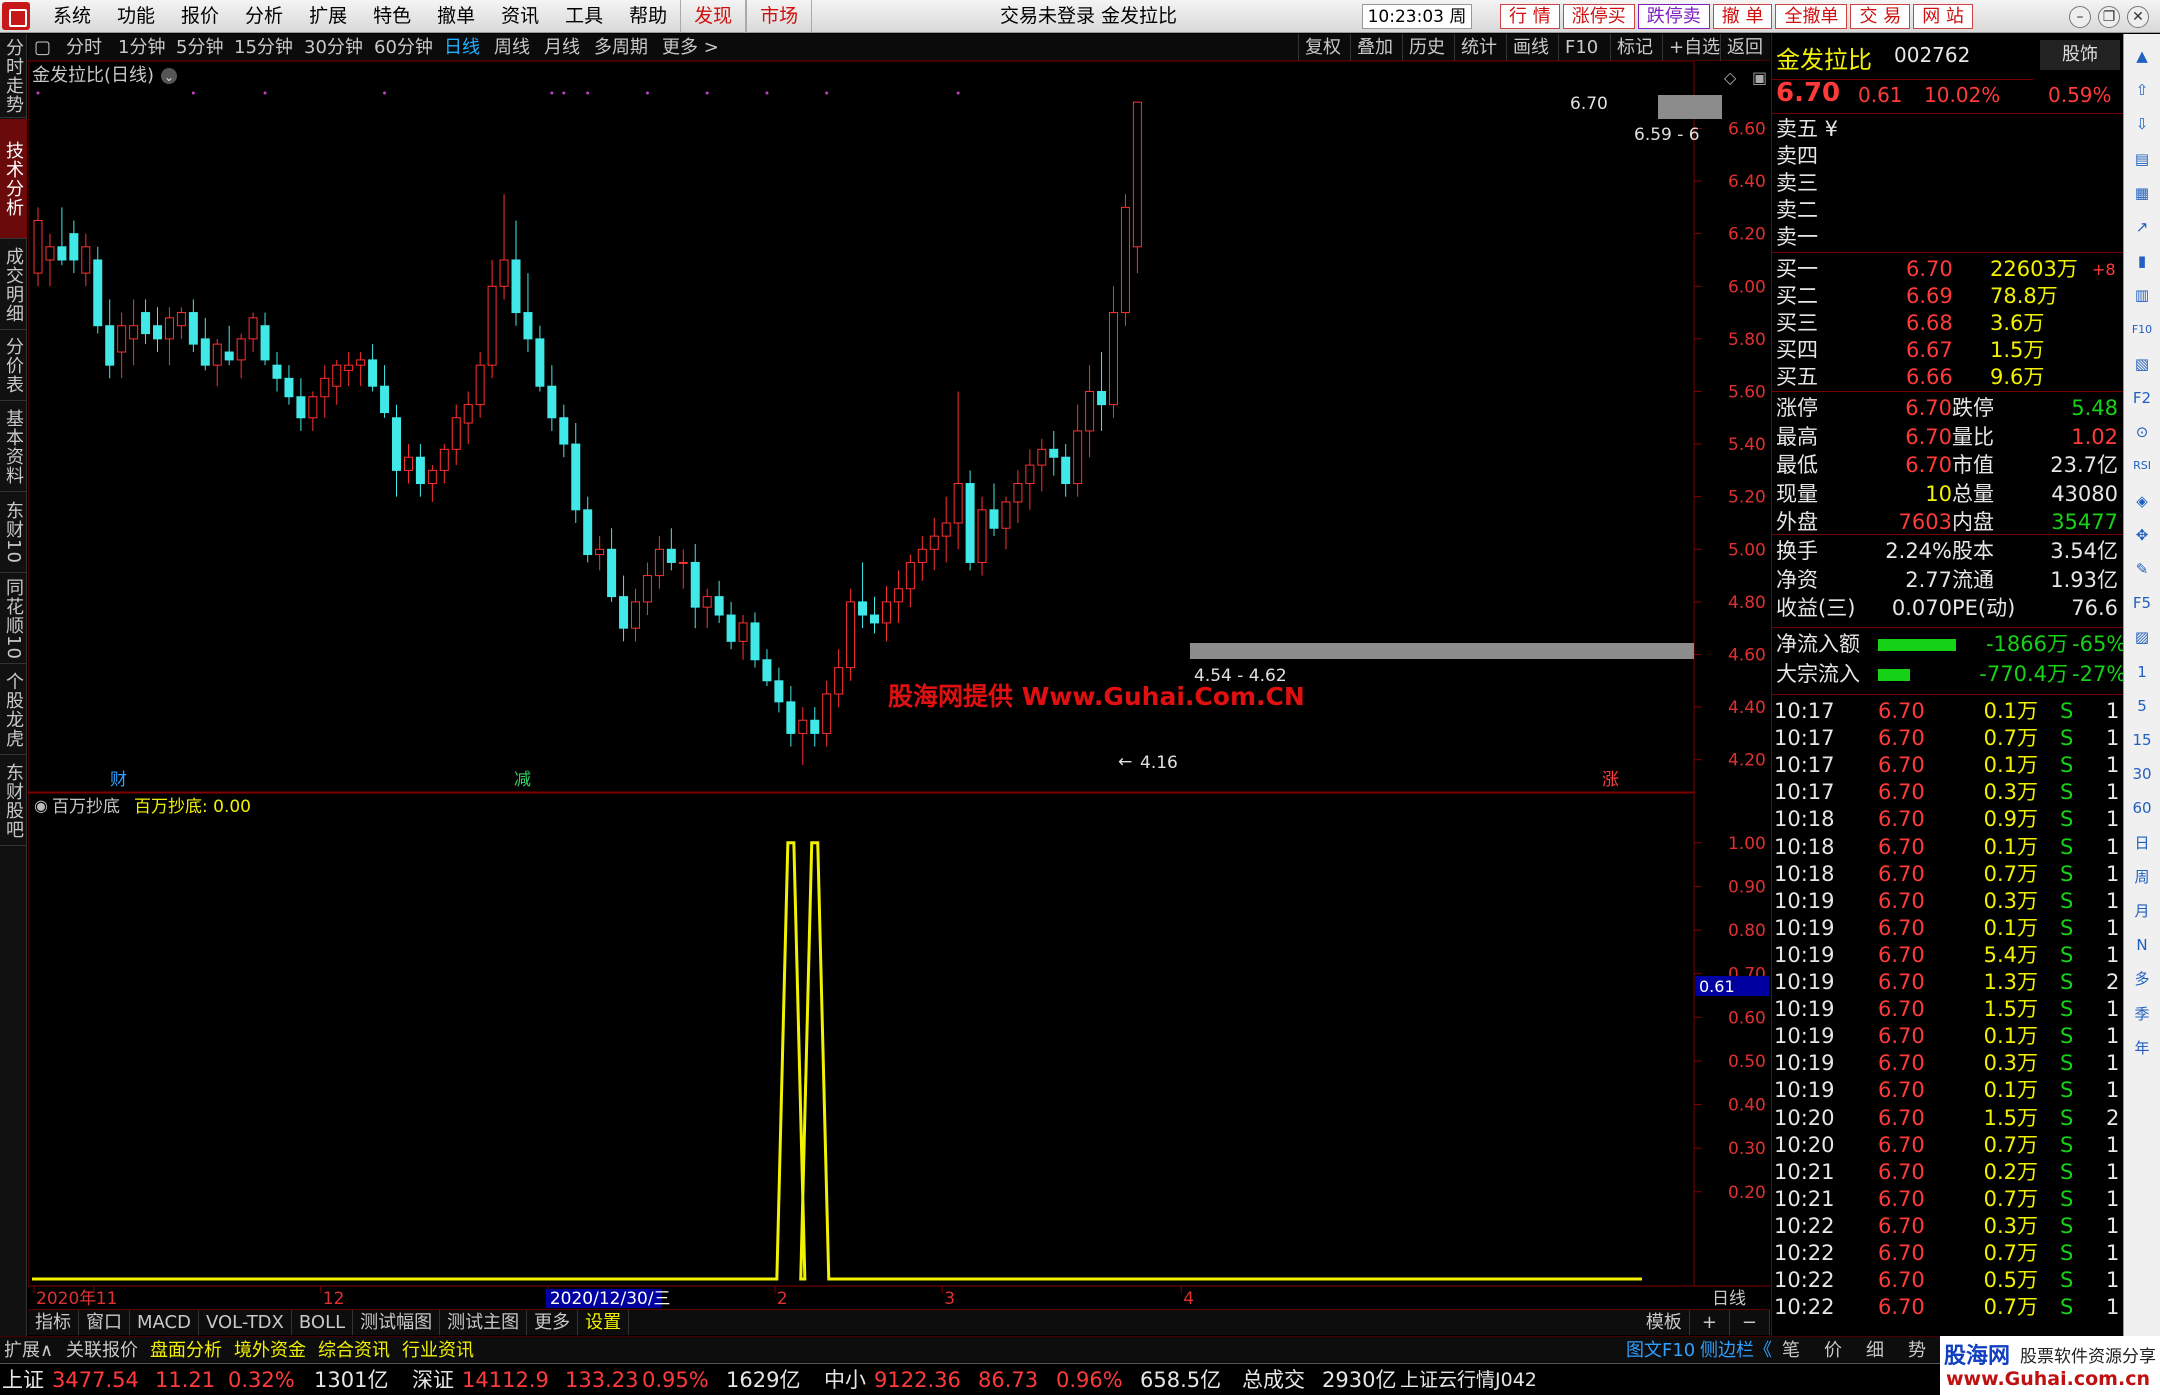 This screenshot has width=2160, height=1395. Describe the element at coordinates (779, 16) in the screenshot. I see `menu-market: 市场` at that location.